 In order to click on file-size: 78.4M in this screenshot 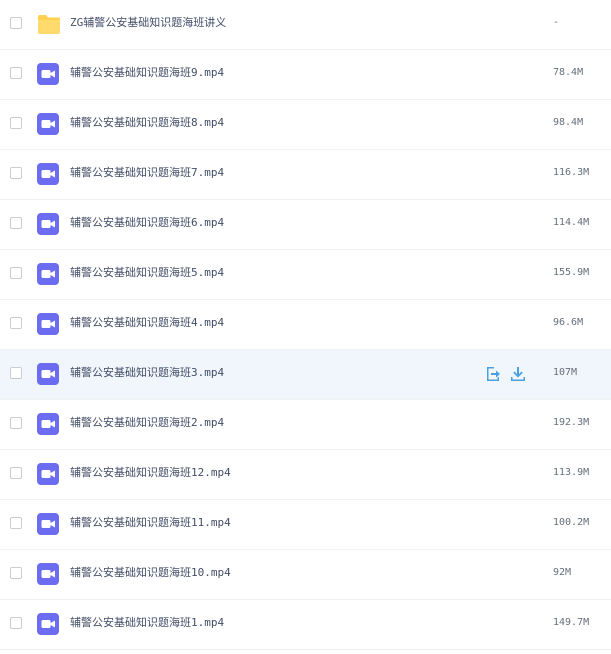, I will do `click(568, 72)`.